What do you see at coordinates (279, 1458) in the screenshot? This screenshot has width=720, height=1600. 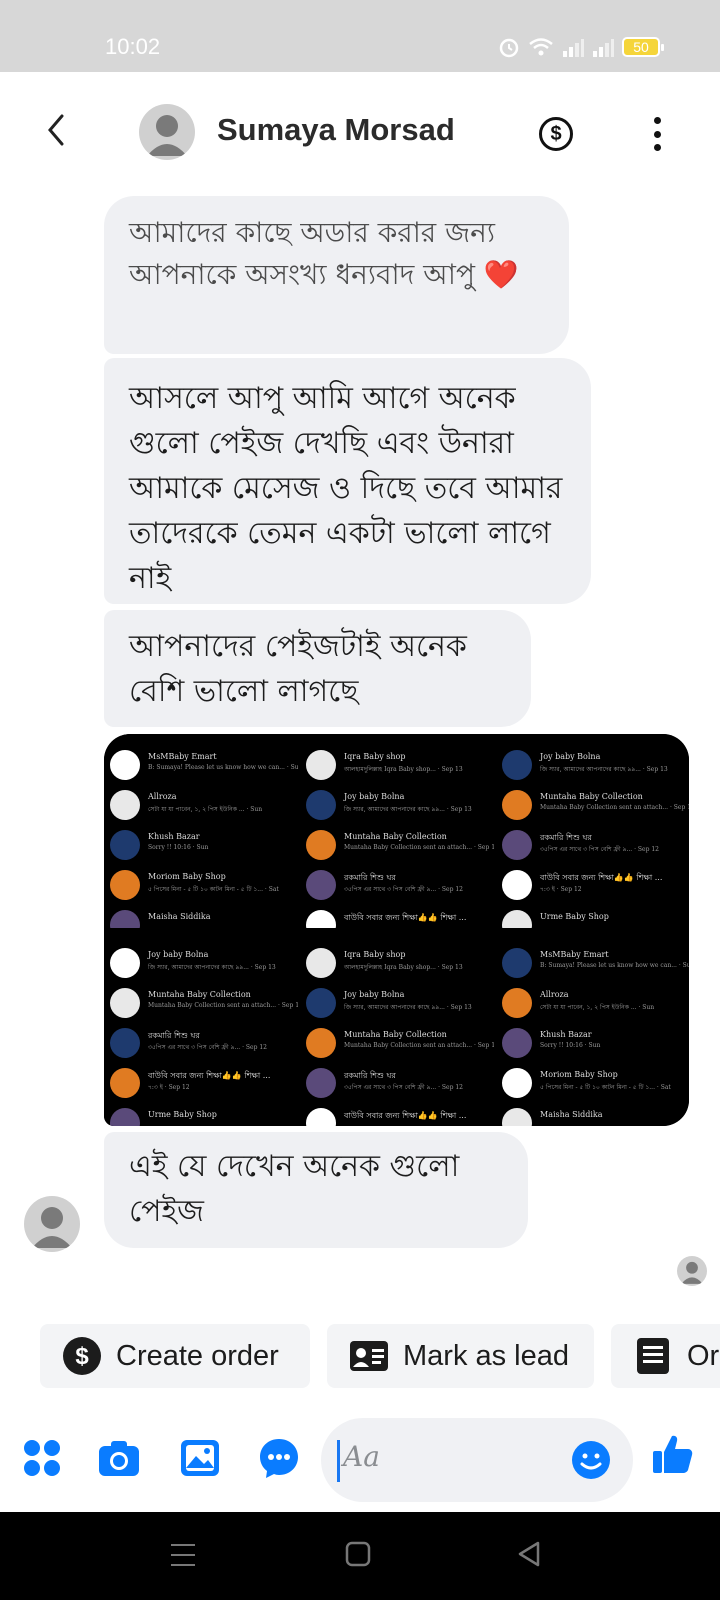 I see `chat-bubble-icon` at bounding box center [279, 1458].